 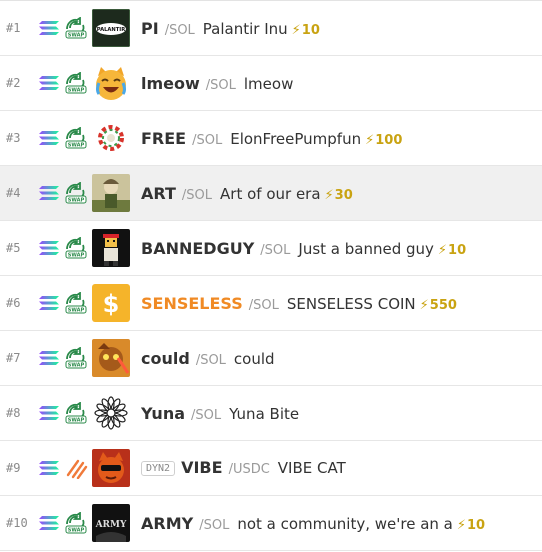 I want to click on rank-label: #3, so click(x=13, y=138).